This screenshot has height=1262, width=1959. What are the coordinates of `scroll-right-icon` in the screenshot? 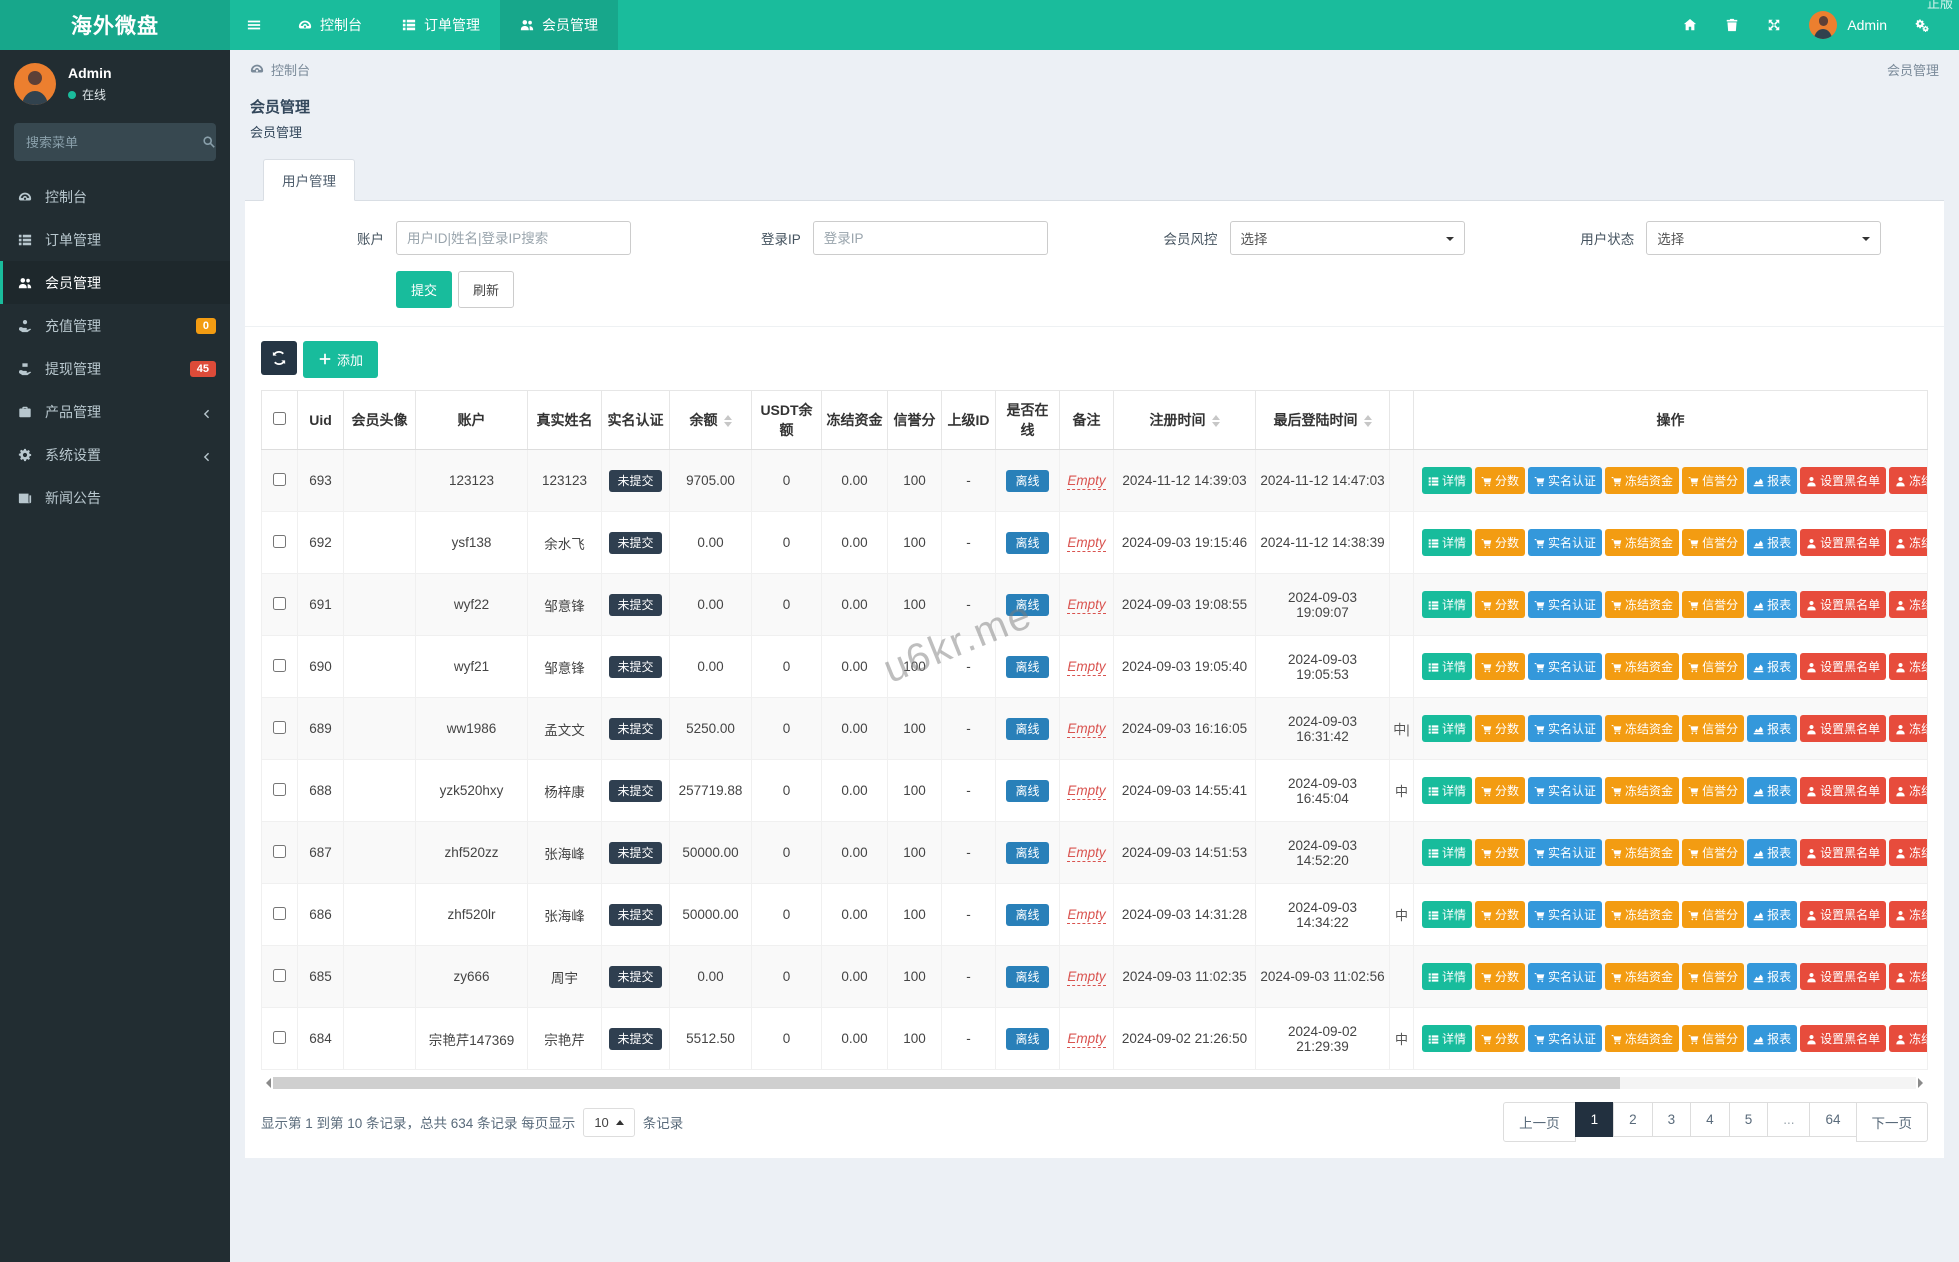 It's located at (1923, 1083).